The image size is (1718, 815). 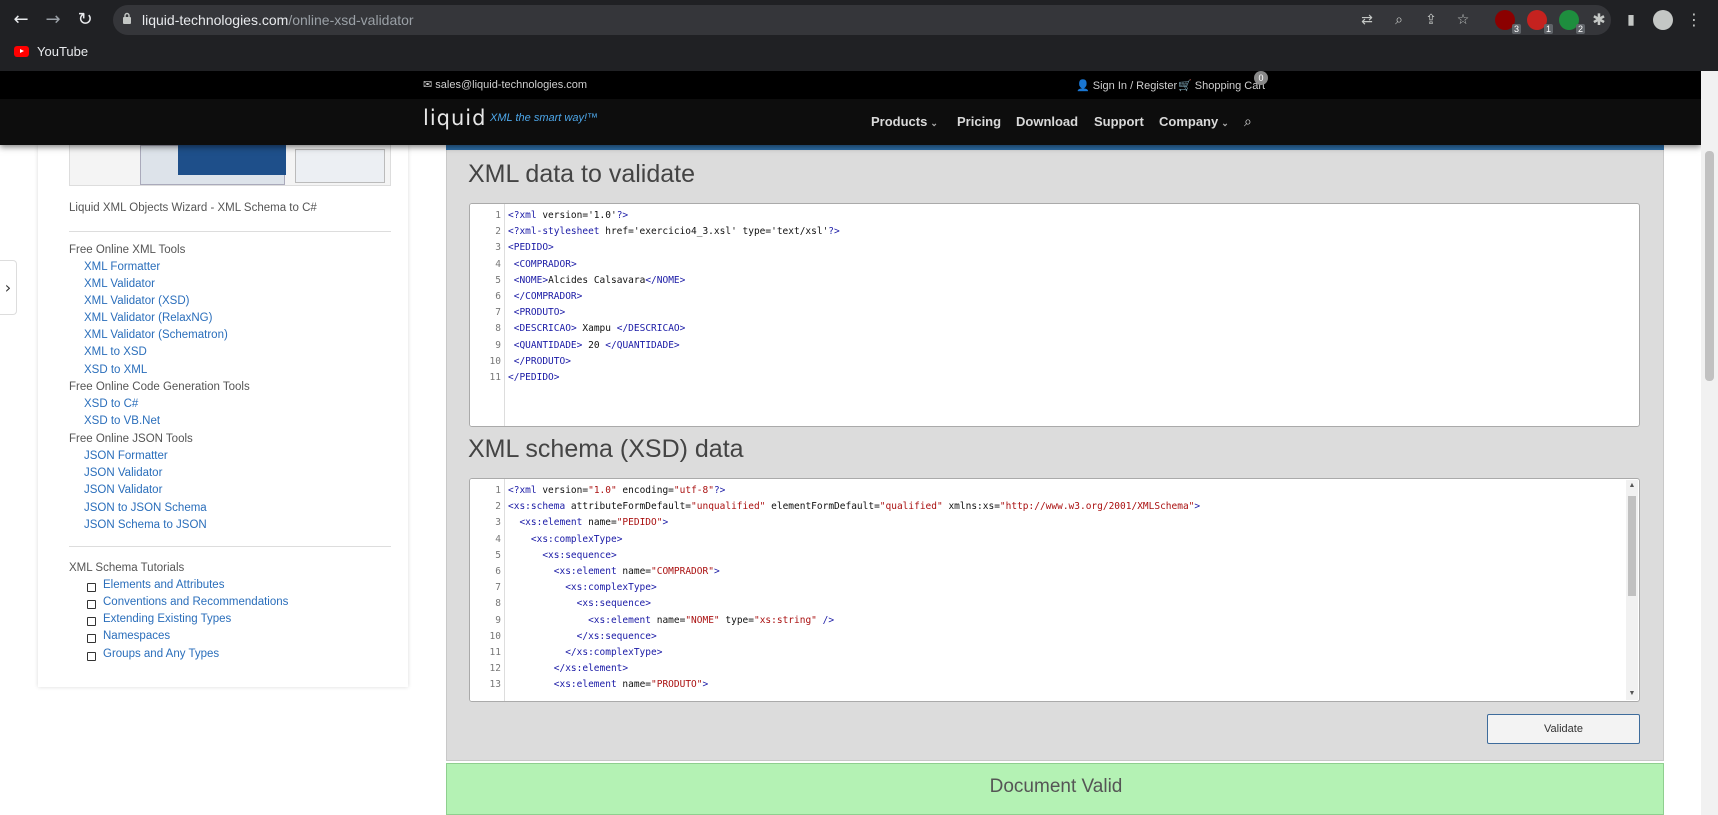 I want to click on tutorial-link-extending-types: Extending Existing Types, so click(x=167, y=619).